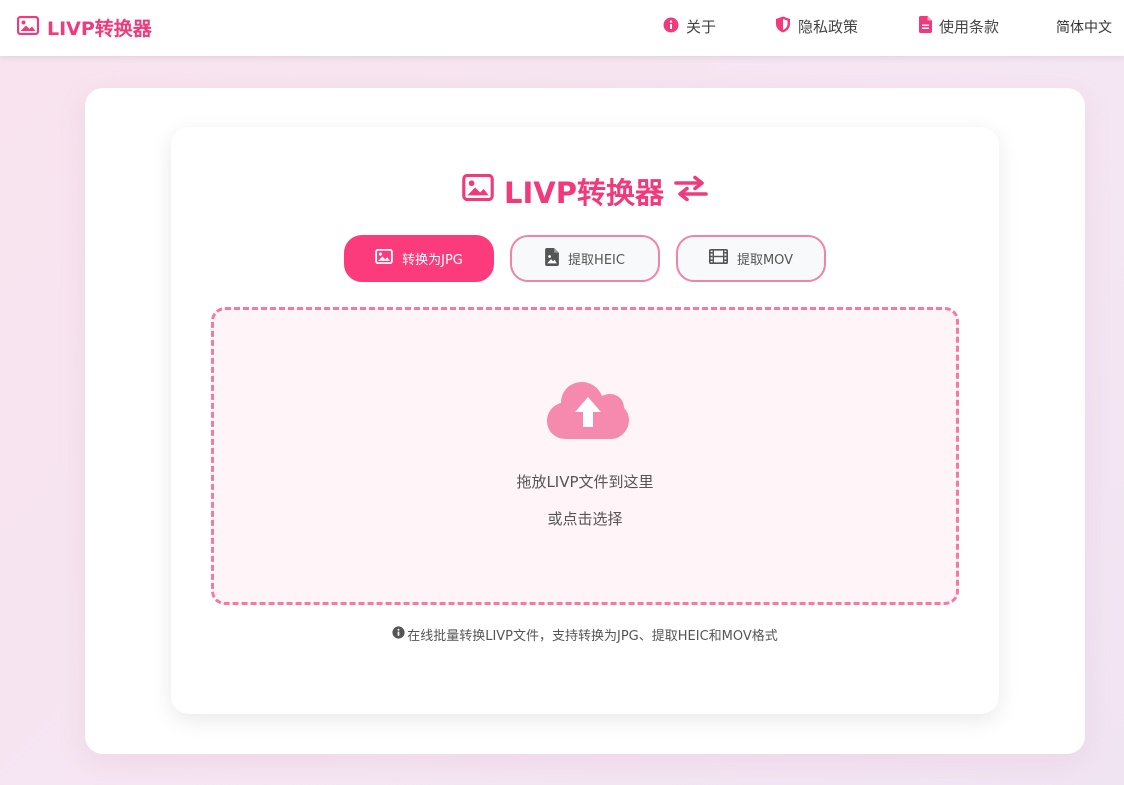 The width and height of the screenshot is (1124, 785). Describe the element at coordinates (432, 260) in the screenshot. I see `tab-convert-jpg-label: 转换为JPG` at that location.